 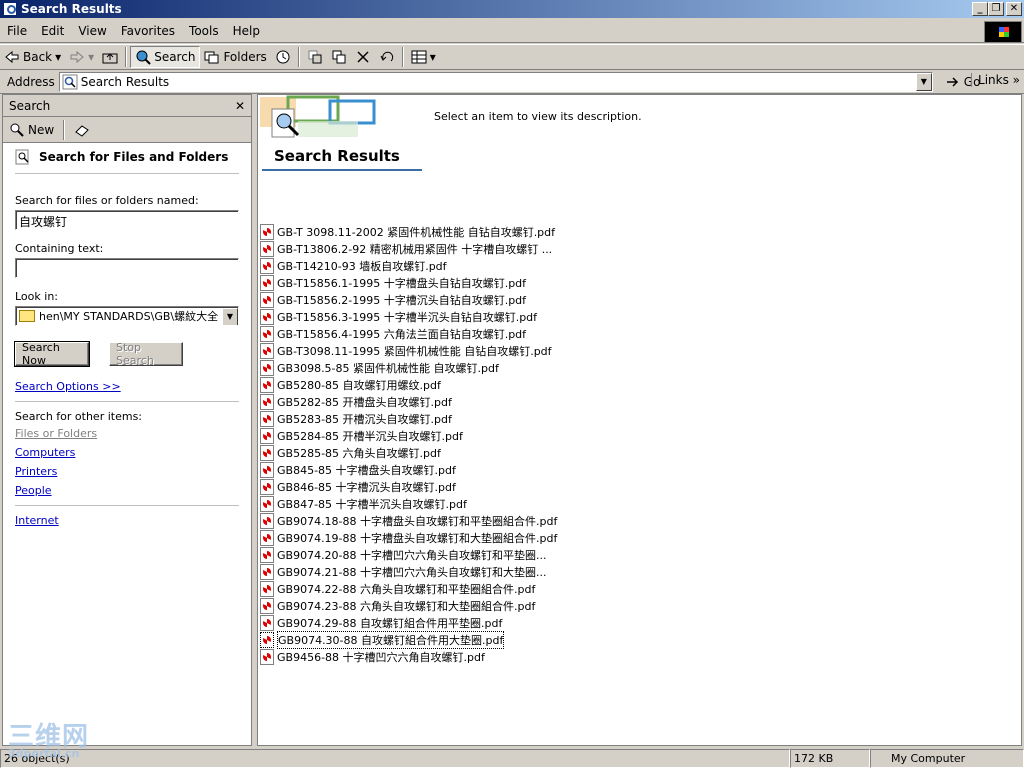 I want to click on history-button, so click(x=283, y=57).